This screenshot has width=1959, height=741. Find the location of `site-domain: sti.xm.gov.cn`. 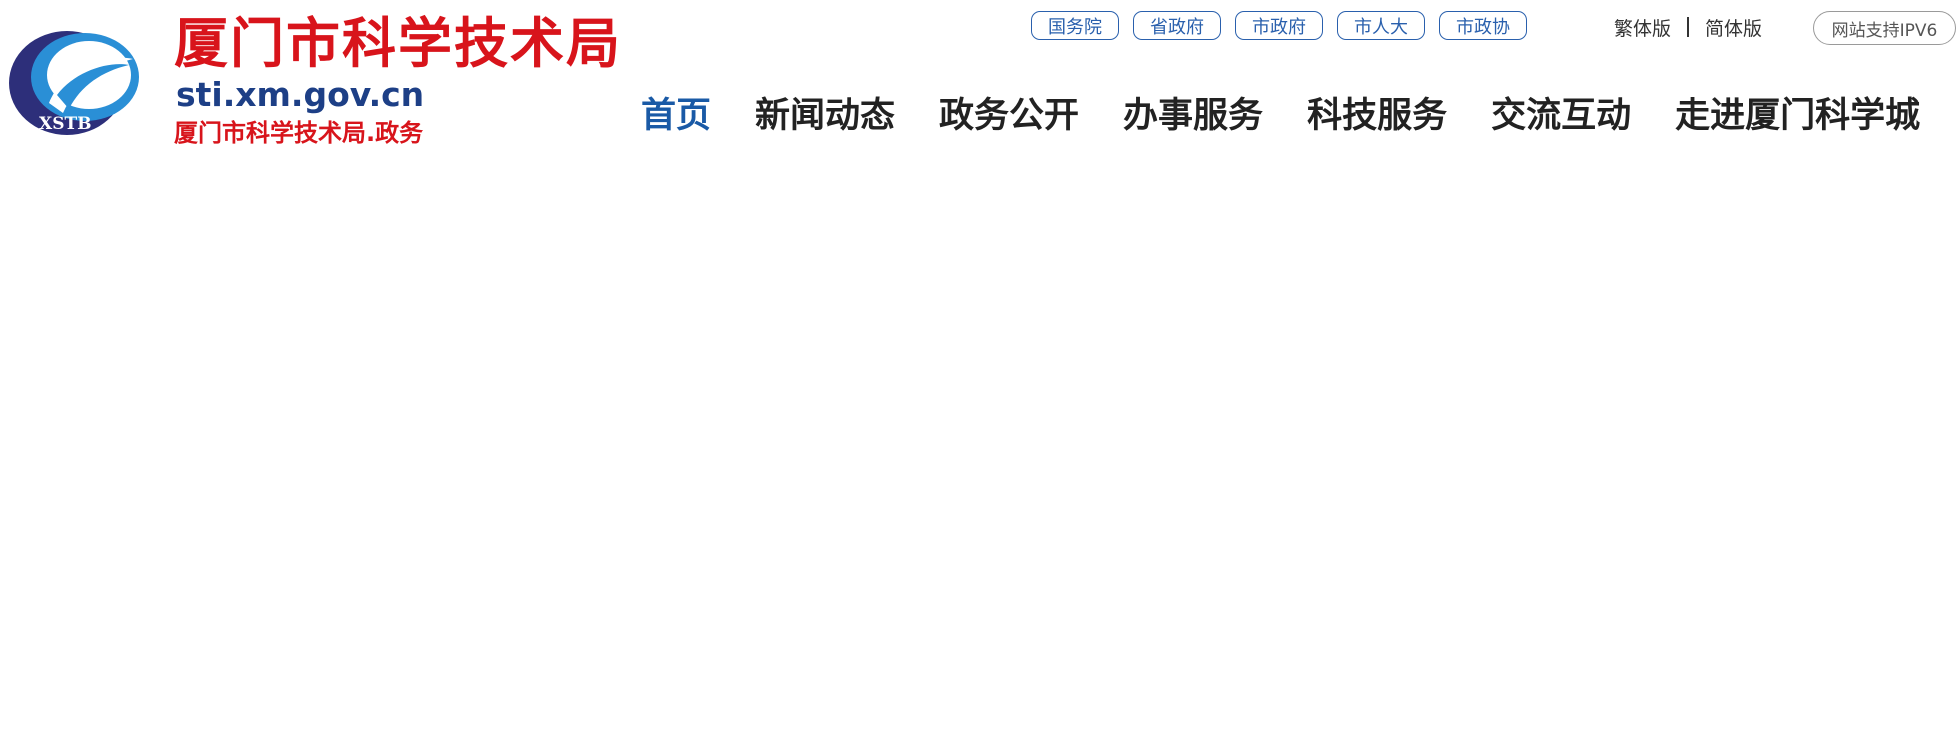

site-domain: sti.xm.gov.cn is located at coordinates (300, 94).